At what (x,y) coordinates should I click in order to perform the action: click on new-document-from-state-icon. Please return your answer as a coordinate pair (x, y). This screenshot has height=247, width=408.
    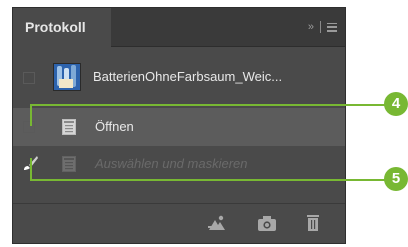
    Looking at the image, I should click on (217, 223).